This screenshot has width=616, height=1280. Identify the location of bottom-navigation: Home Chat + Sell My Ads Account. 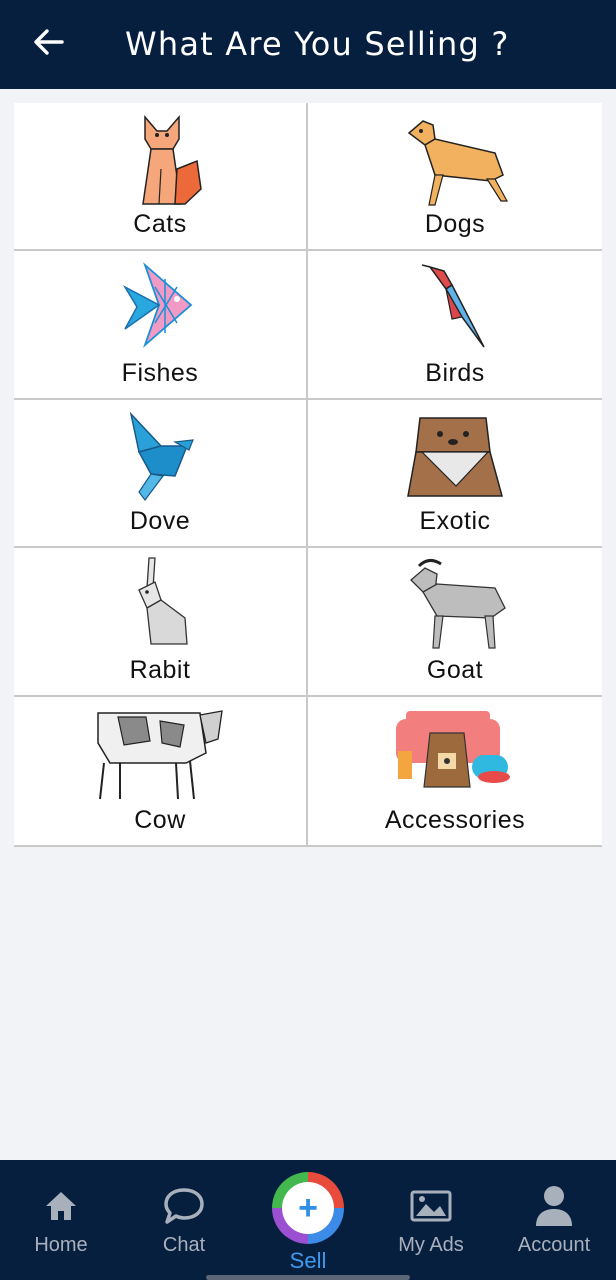
(308, 1220).